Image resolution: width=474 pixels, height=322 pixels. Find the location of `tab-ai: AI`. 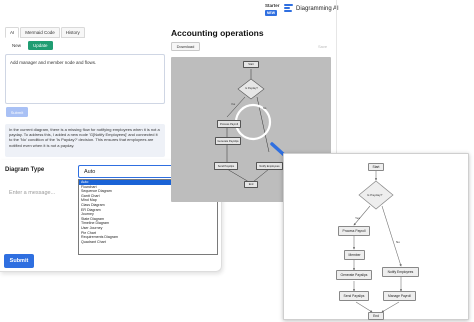

tab-ai: AI is located at coordinates (12, 32).